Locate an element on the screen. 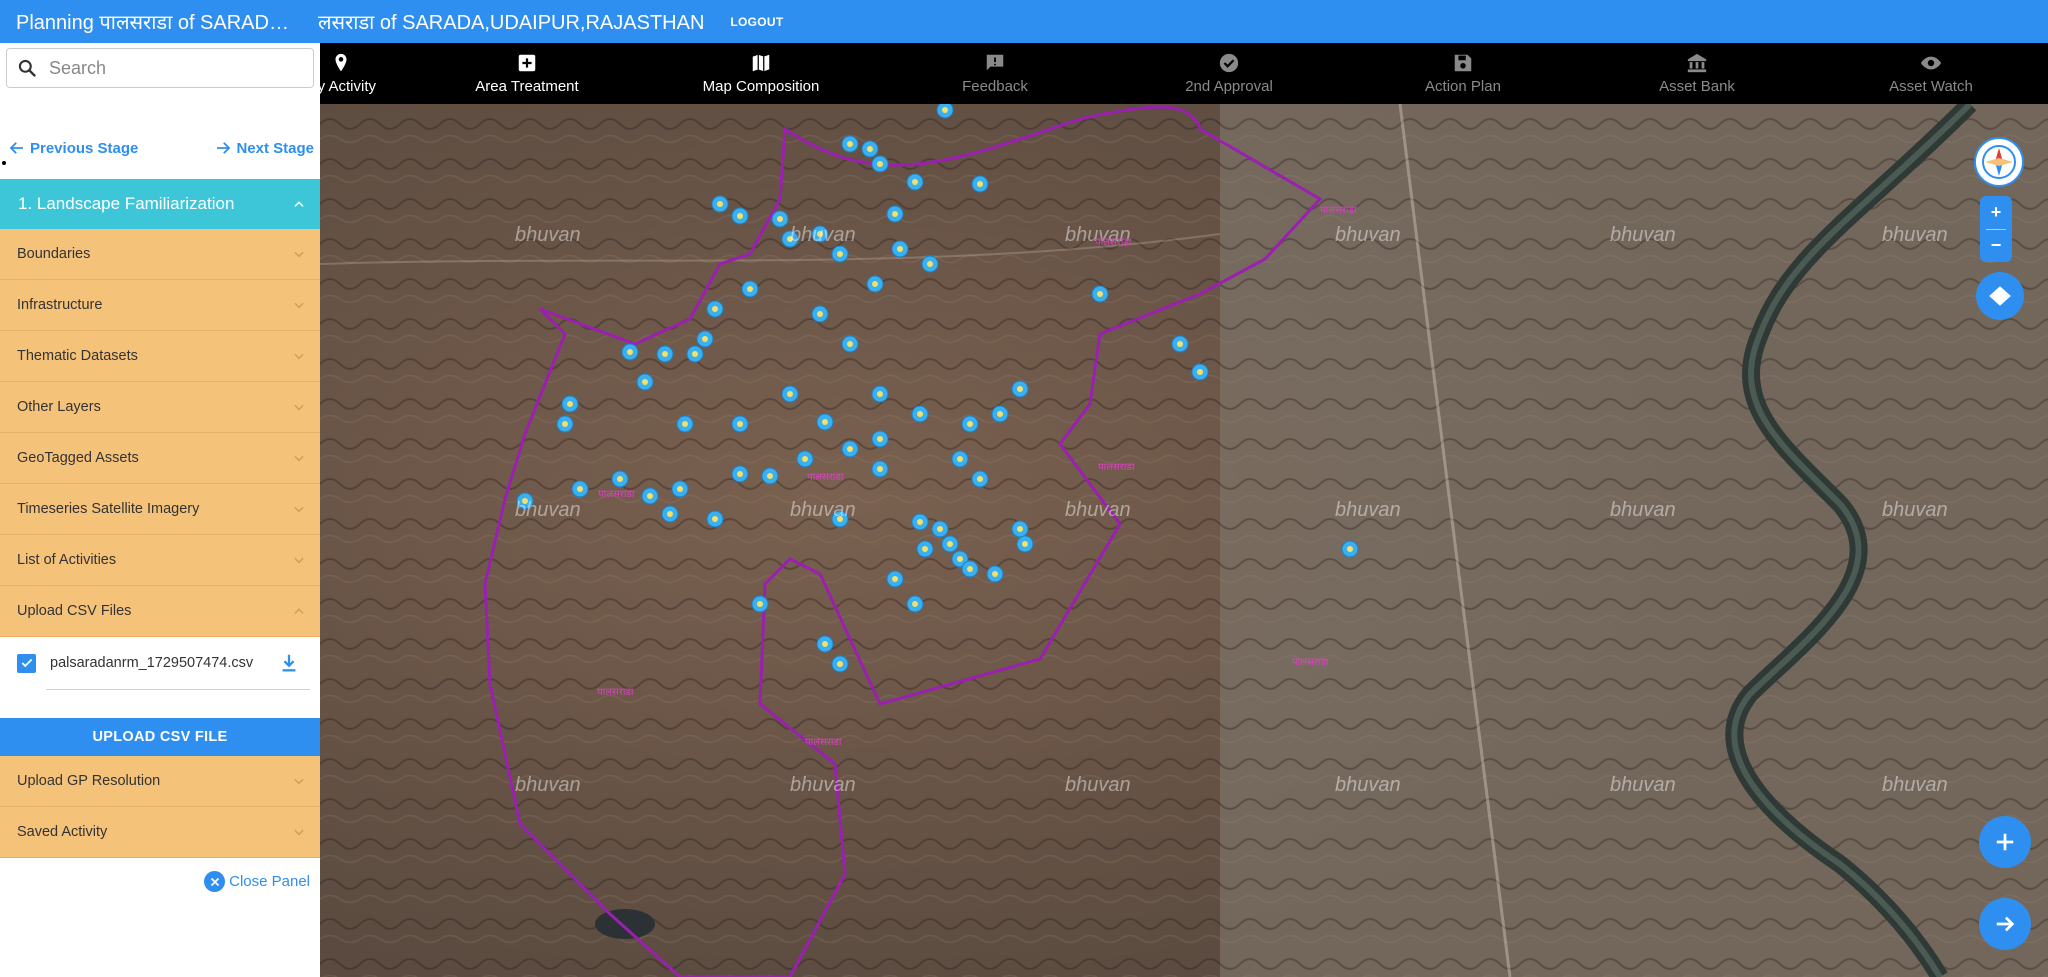 The image size is (2048, 977). save-icon is located at coordinates (1463, 63).